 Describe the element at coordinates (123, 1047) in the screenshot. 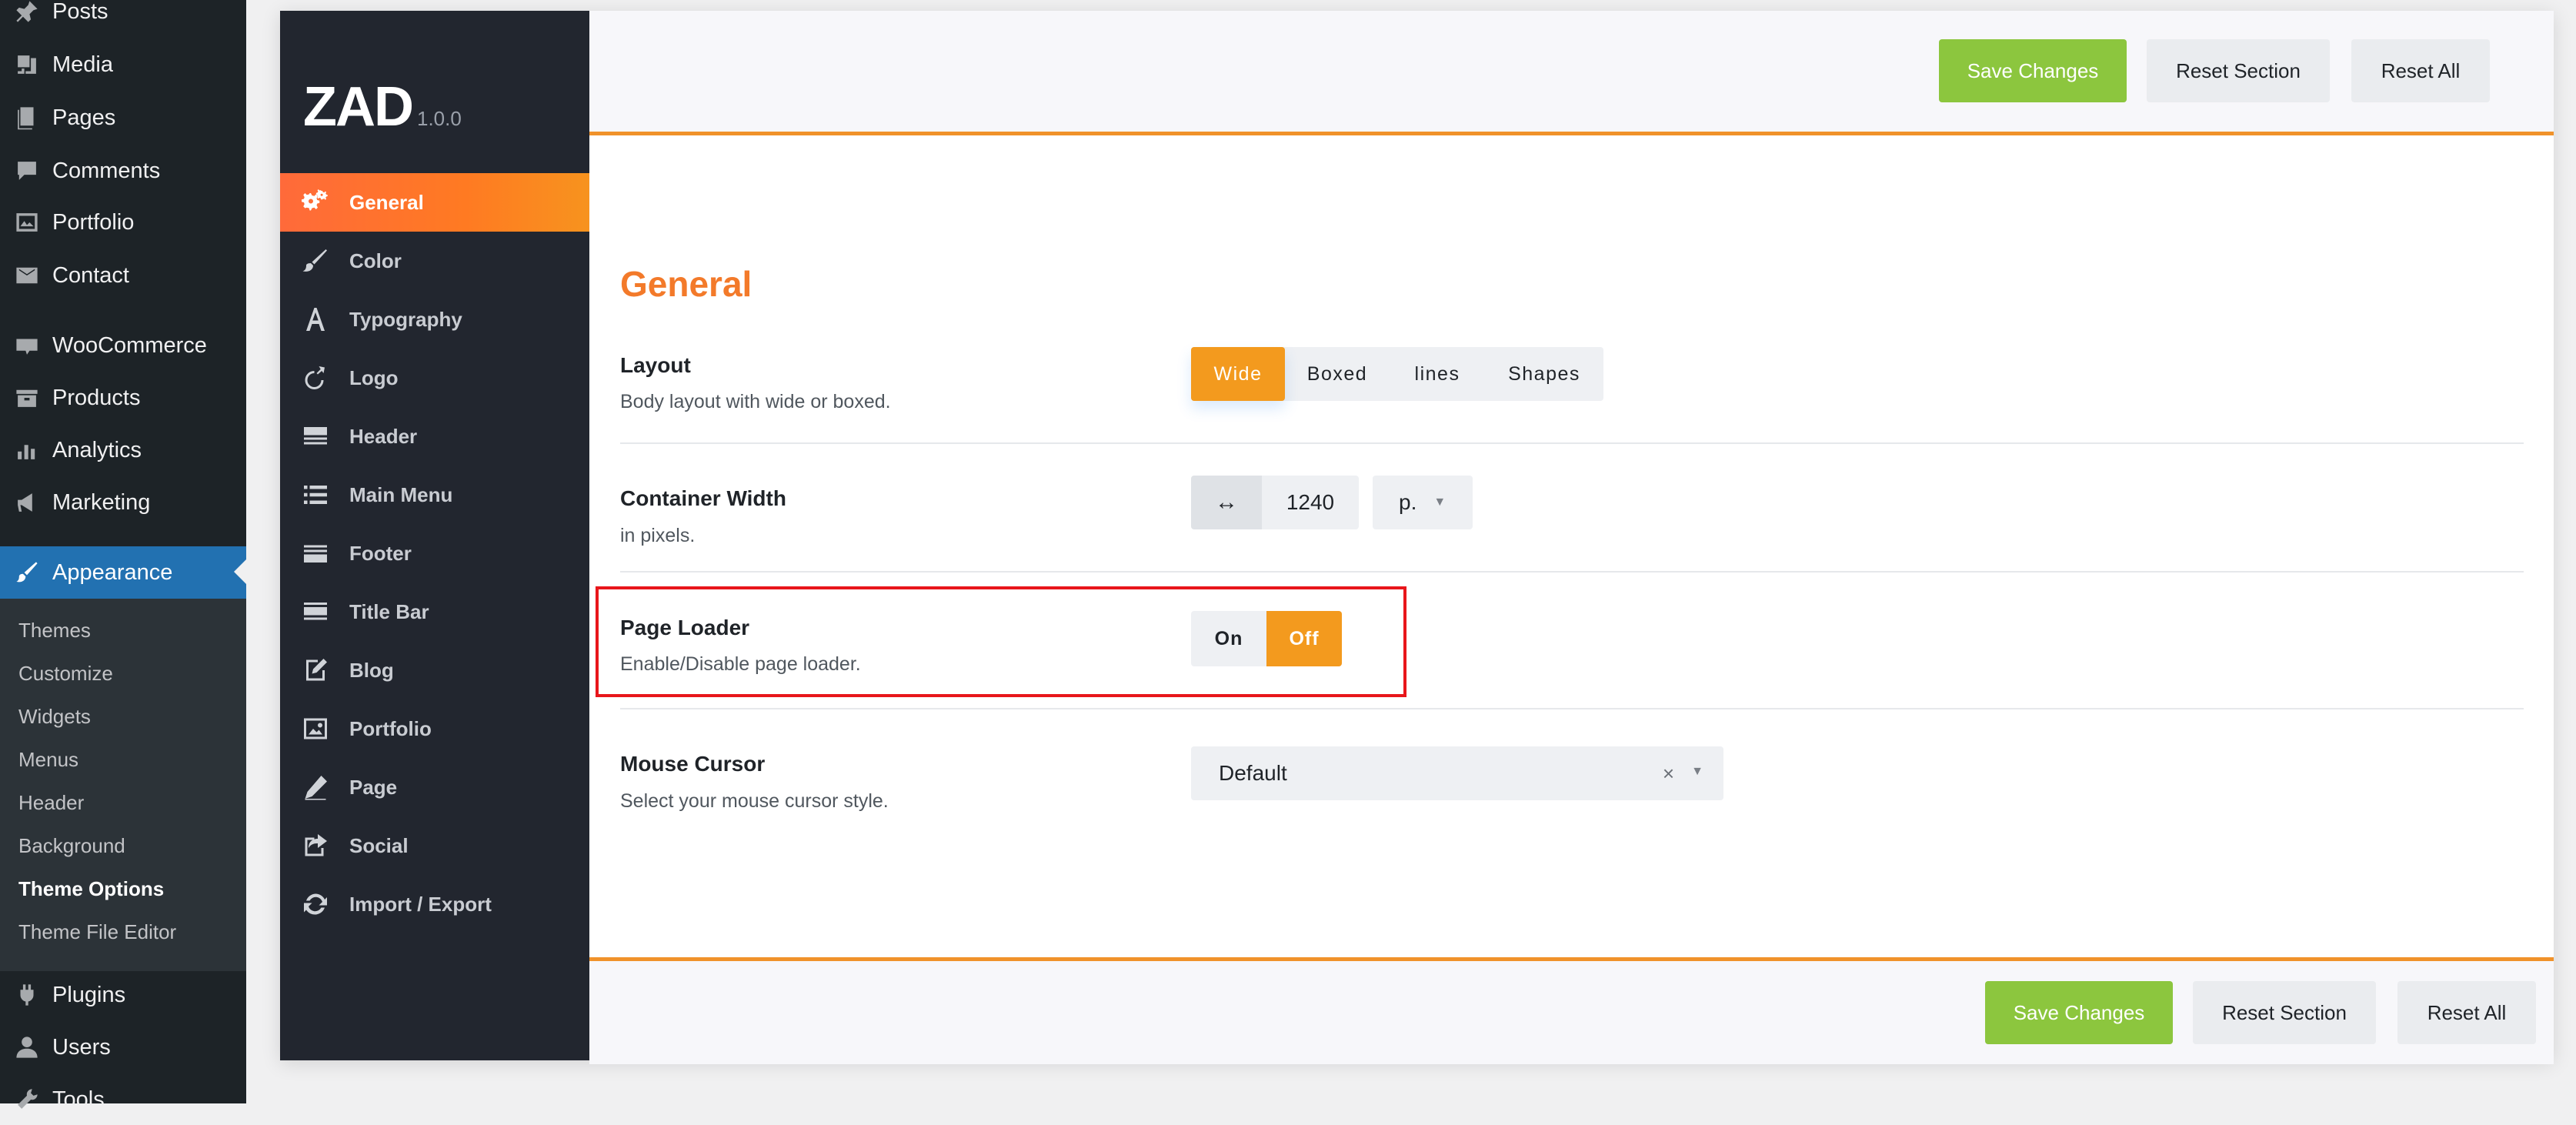

I see `wp-menu-users: Users` at that location.